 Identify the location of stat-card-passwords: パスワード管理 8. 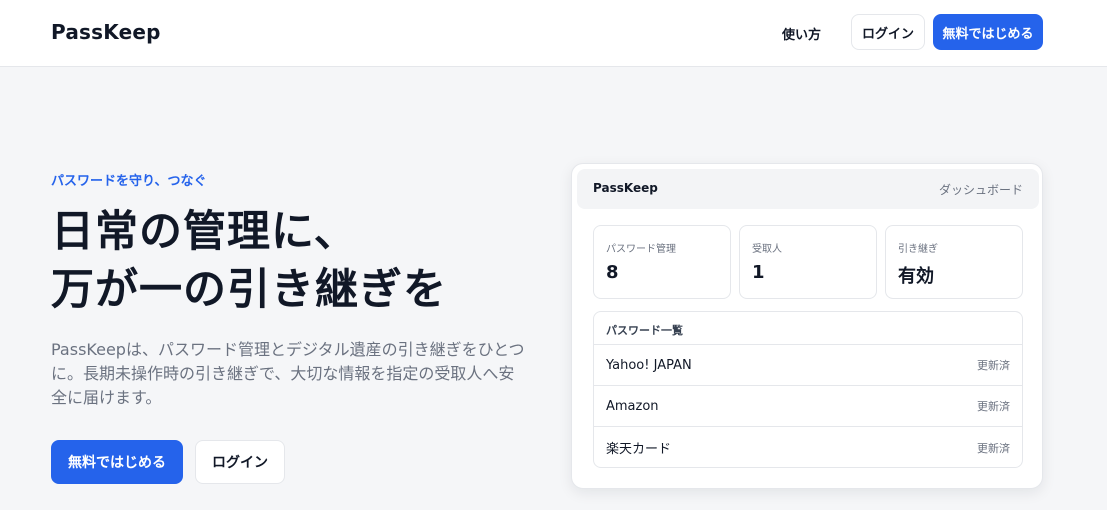
(662, 262).